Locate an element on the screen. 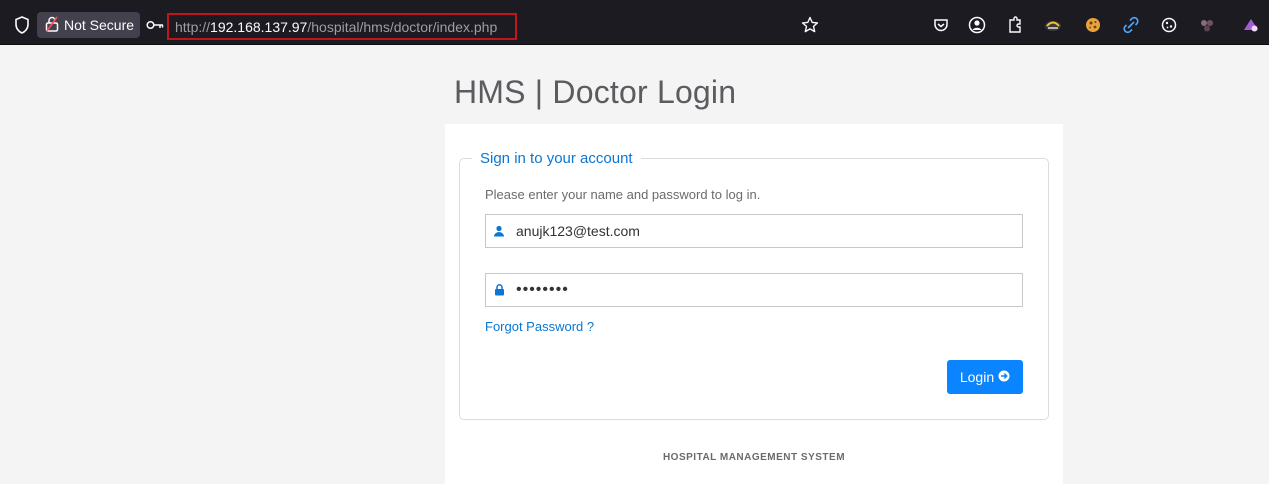 The image size is (1269, 484). account-icon is located at coordinates (977, 25).